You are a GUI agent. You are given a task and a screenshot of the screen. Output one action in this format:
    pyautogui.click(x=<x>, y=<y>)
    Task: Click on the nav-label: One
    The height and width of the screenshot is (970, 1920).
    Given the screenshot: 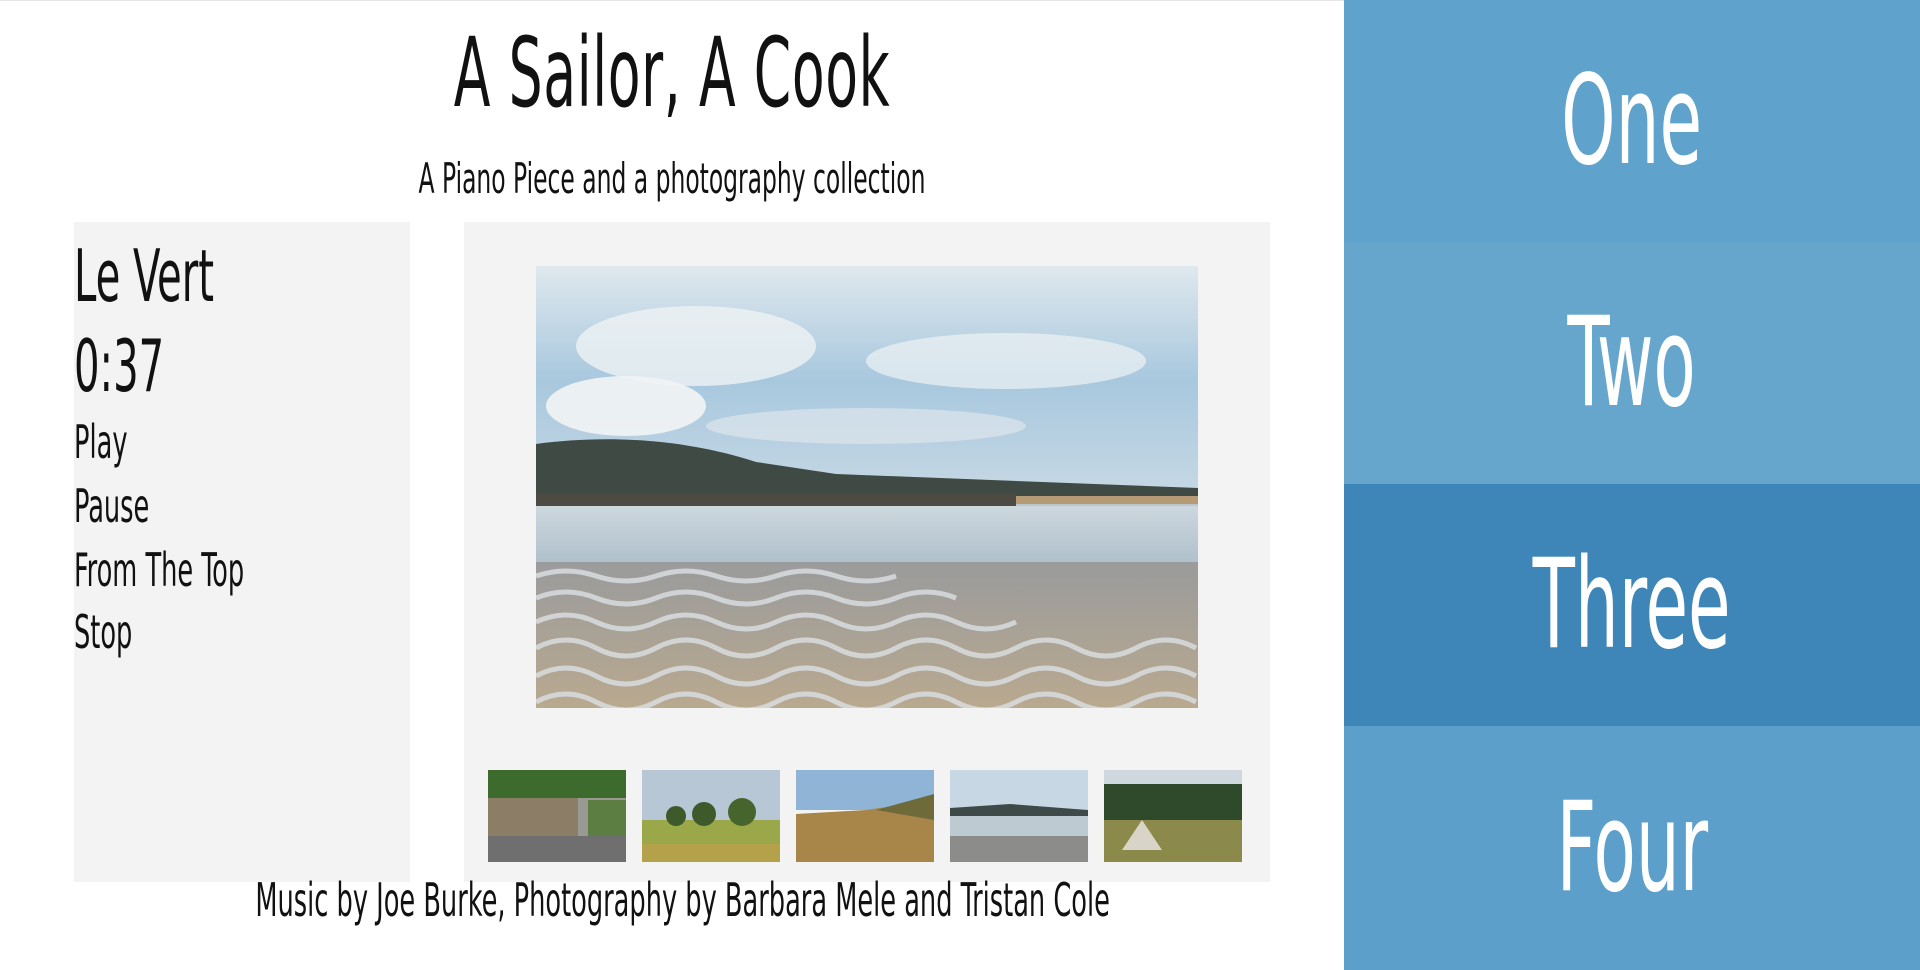 What is the action you would take?
    pyautogui.click(x=1632, y=121)
    